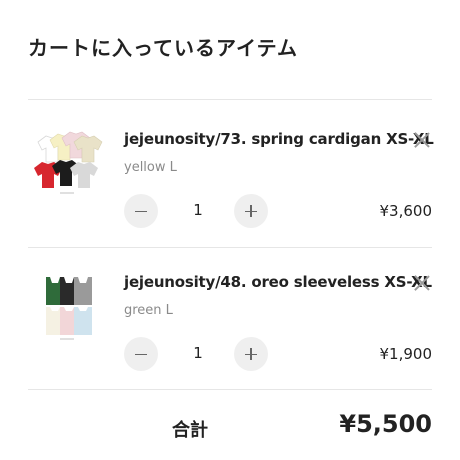  Describe the element at coordinates (406, 354) in the screenshot. I see `item-price: ¥1,900` at that location.